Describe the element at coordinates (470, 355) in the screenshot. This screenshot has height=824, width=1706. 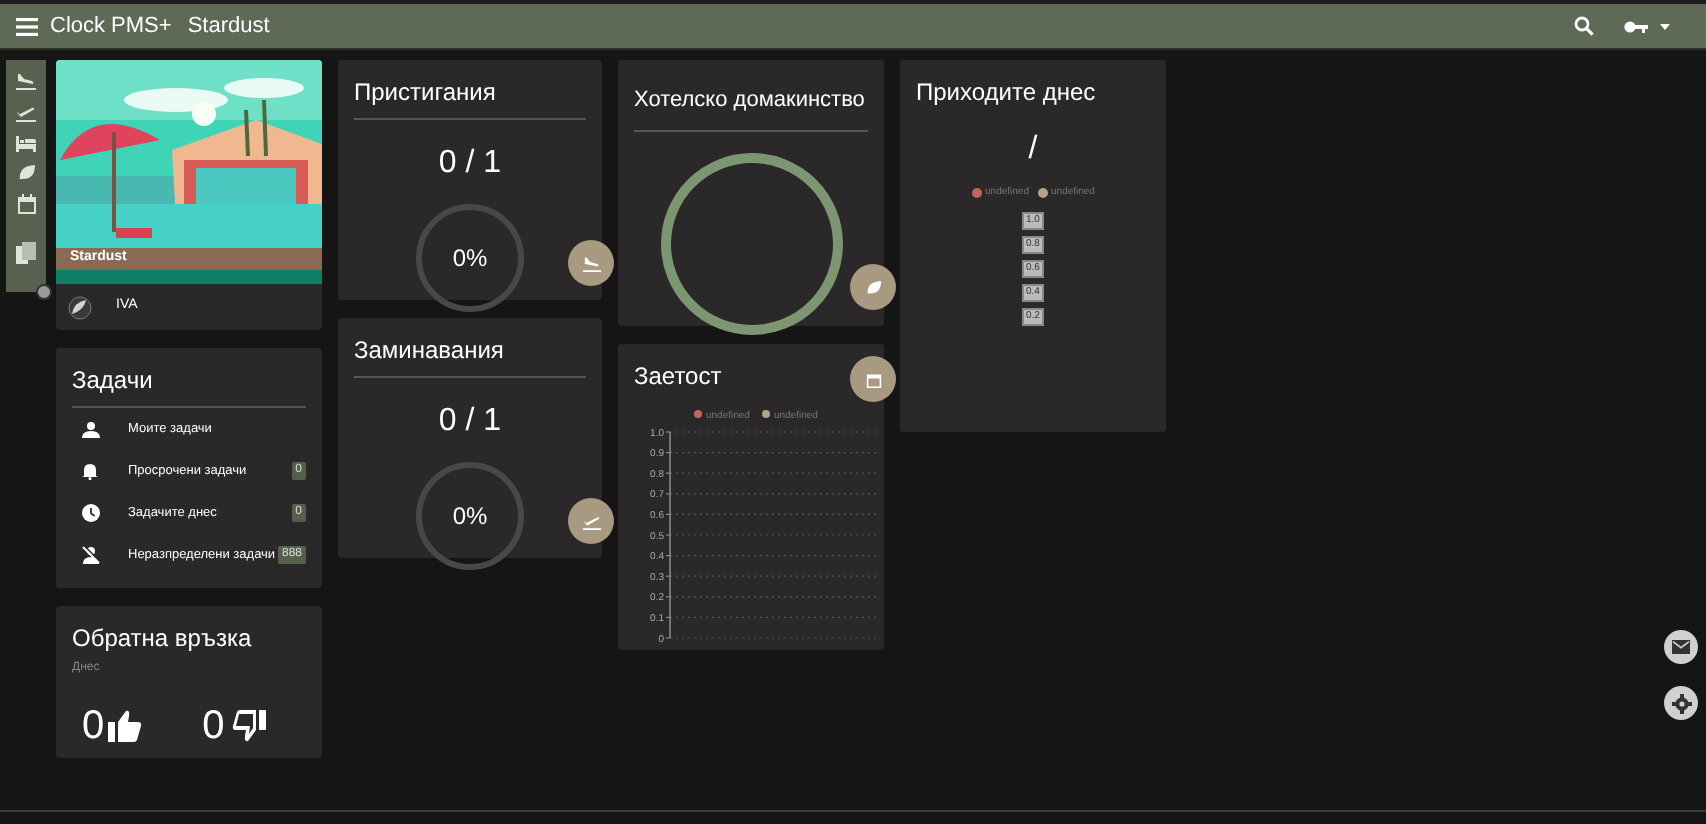
I see `card-title: Заминавания` at that location.